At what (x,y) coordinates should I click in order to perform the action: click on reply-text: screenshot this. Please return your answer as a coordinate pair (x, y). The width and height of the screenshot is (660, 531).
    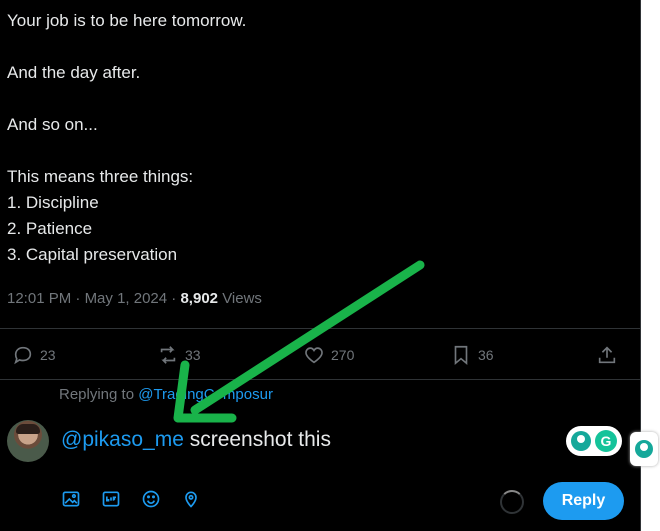
    Looking at the image, I should click on (257, 439).